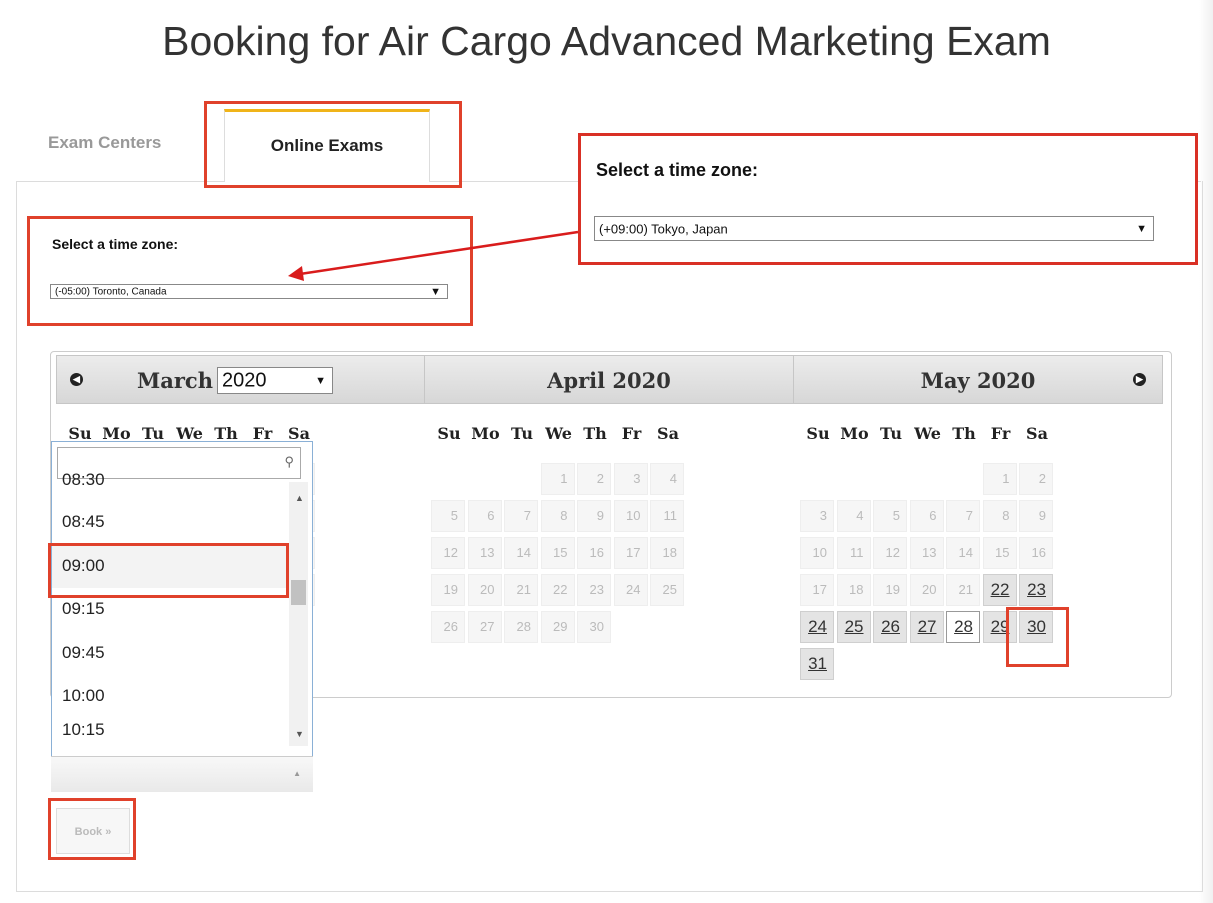 Image resolution: width=1213 pixels, height=903 pixels. I want to click on time-option: 09:45, so click(171, 653).